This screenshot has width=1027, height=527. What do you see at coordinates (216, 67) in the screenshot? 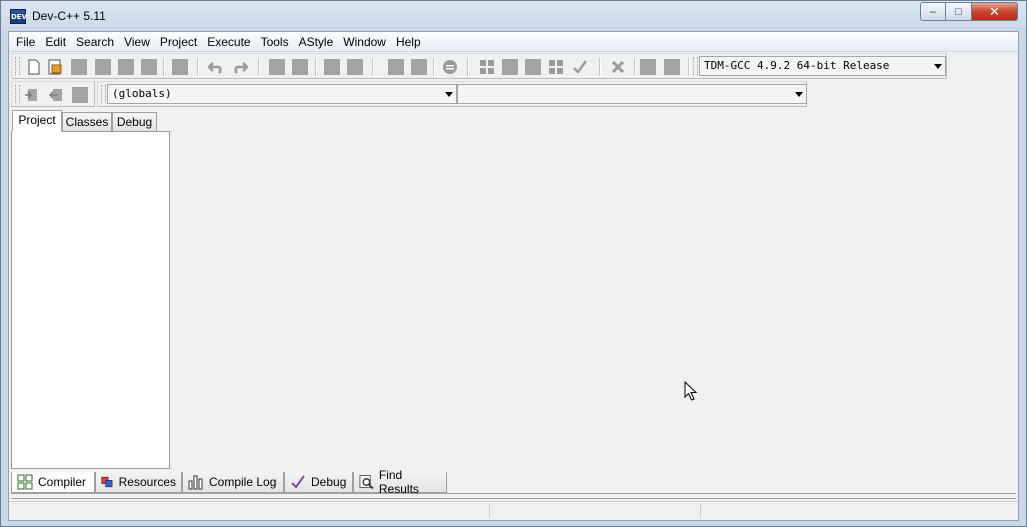
I see `undo-icon` at bounding box center [216, 67].